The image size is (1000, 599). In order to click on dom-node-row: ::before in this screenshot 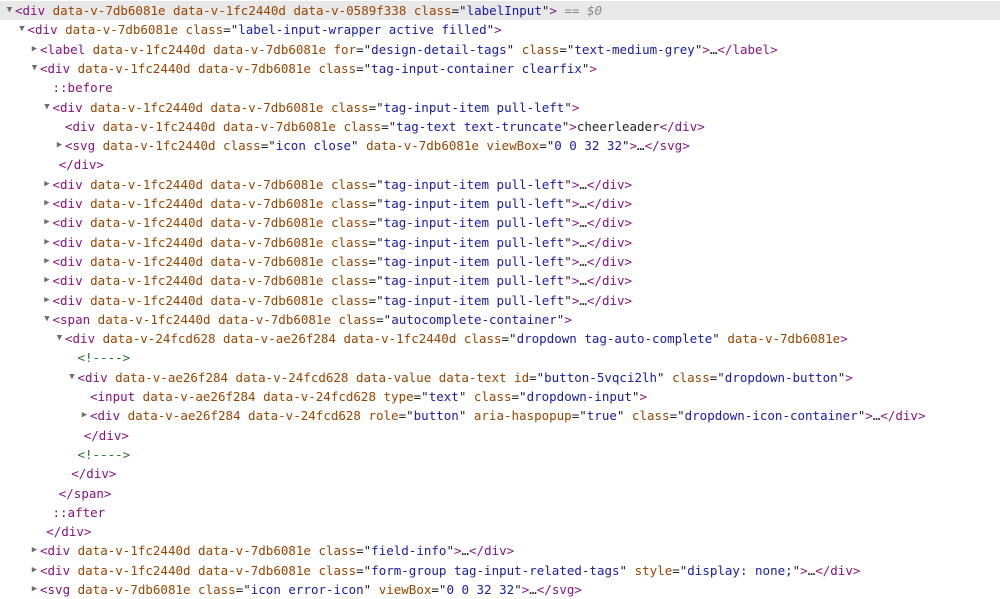, I will do `click(500, 87)`.